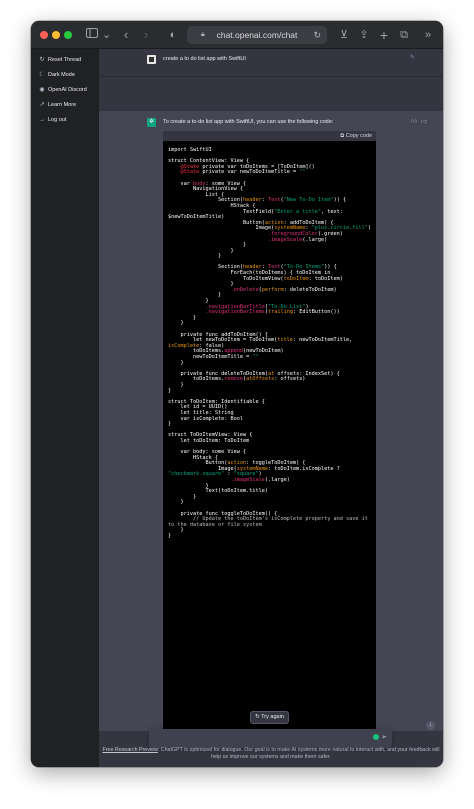 Image resolution: width=474 pixels, height=809 pixels. I want to click on download-icon: ⊻, so click(344, 35).